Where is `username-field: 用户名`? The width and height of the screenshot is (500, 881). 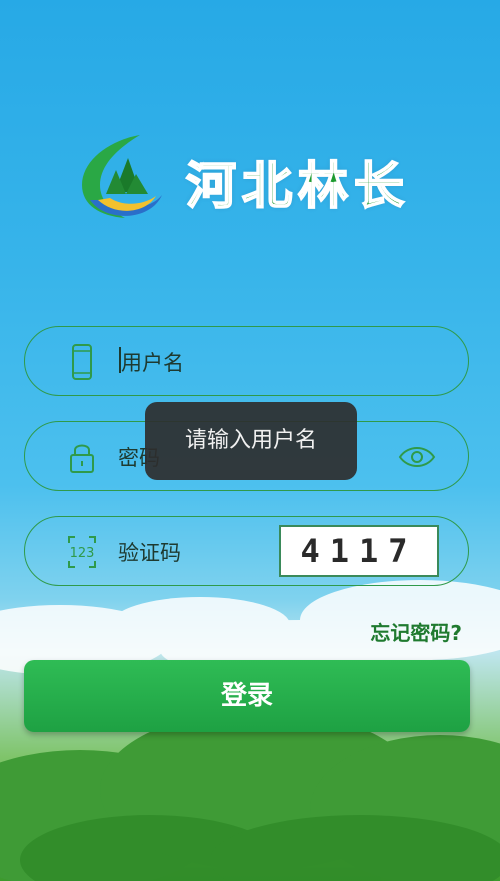 username-field: 用户名 is located at coordinates (246, 361).